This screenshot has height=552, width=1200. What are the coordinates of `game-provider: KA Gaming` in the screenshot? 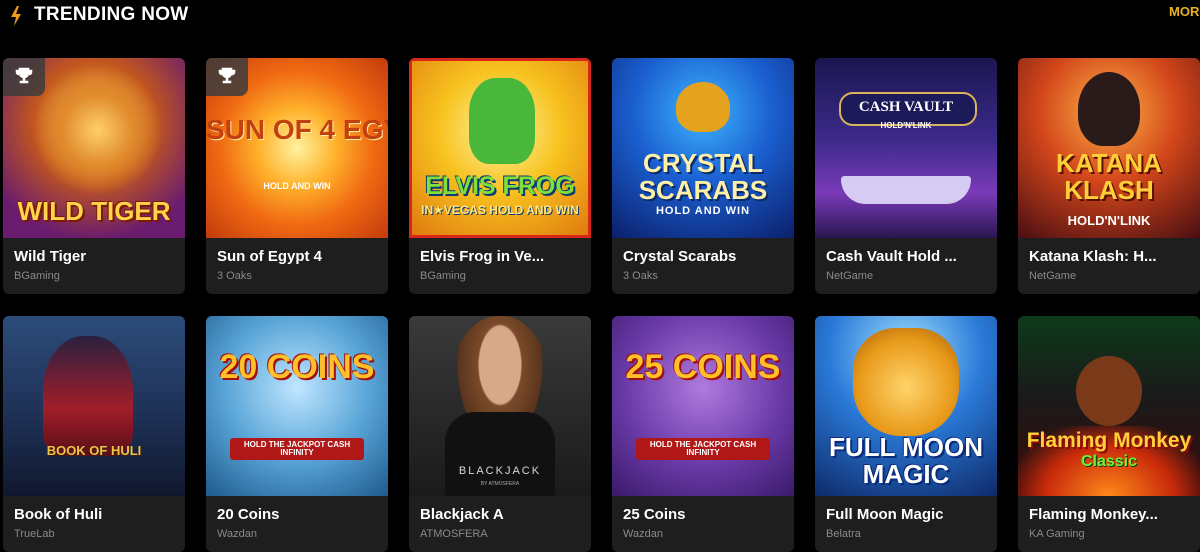 It's located at (1057, 534).